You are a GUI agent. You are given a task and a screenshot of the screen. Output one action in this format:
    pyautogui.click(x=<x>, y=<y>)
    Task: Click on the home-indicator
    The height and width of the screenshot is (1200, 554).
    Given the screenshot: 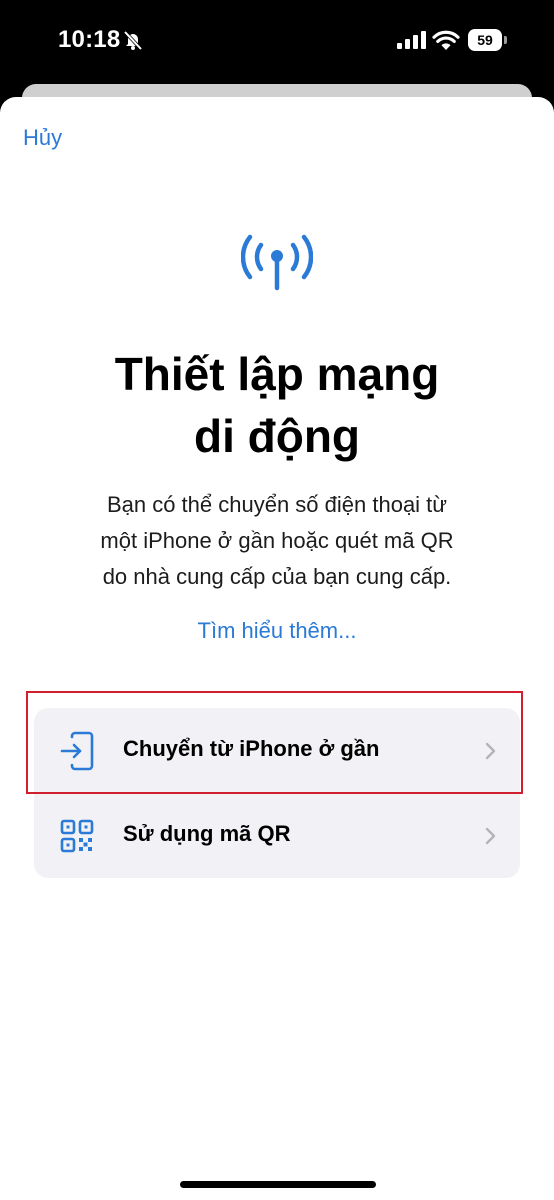 What is the action you would take?
    pyautogui.click(x=278, y=1184)
    